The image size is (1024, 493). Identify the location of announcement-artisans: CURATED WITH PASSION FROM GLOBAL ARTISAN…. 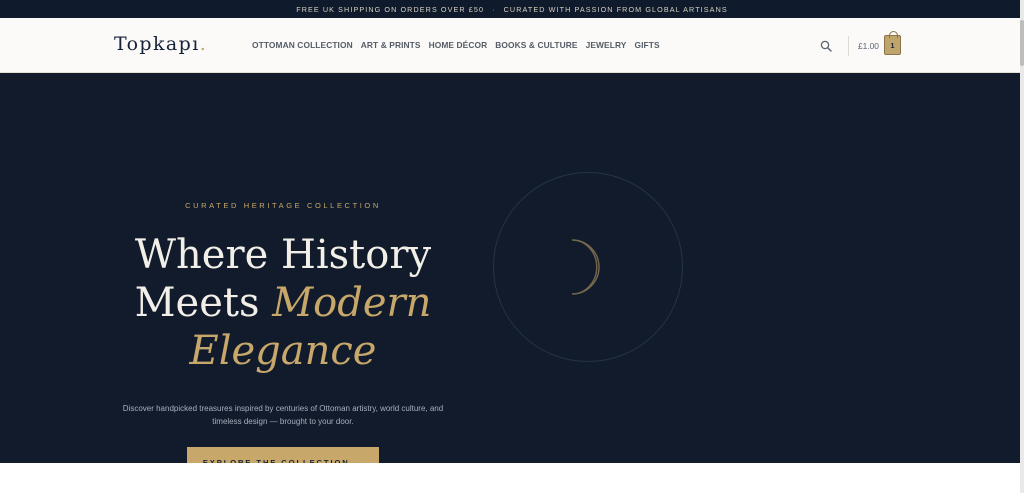
(615, 9).